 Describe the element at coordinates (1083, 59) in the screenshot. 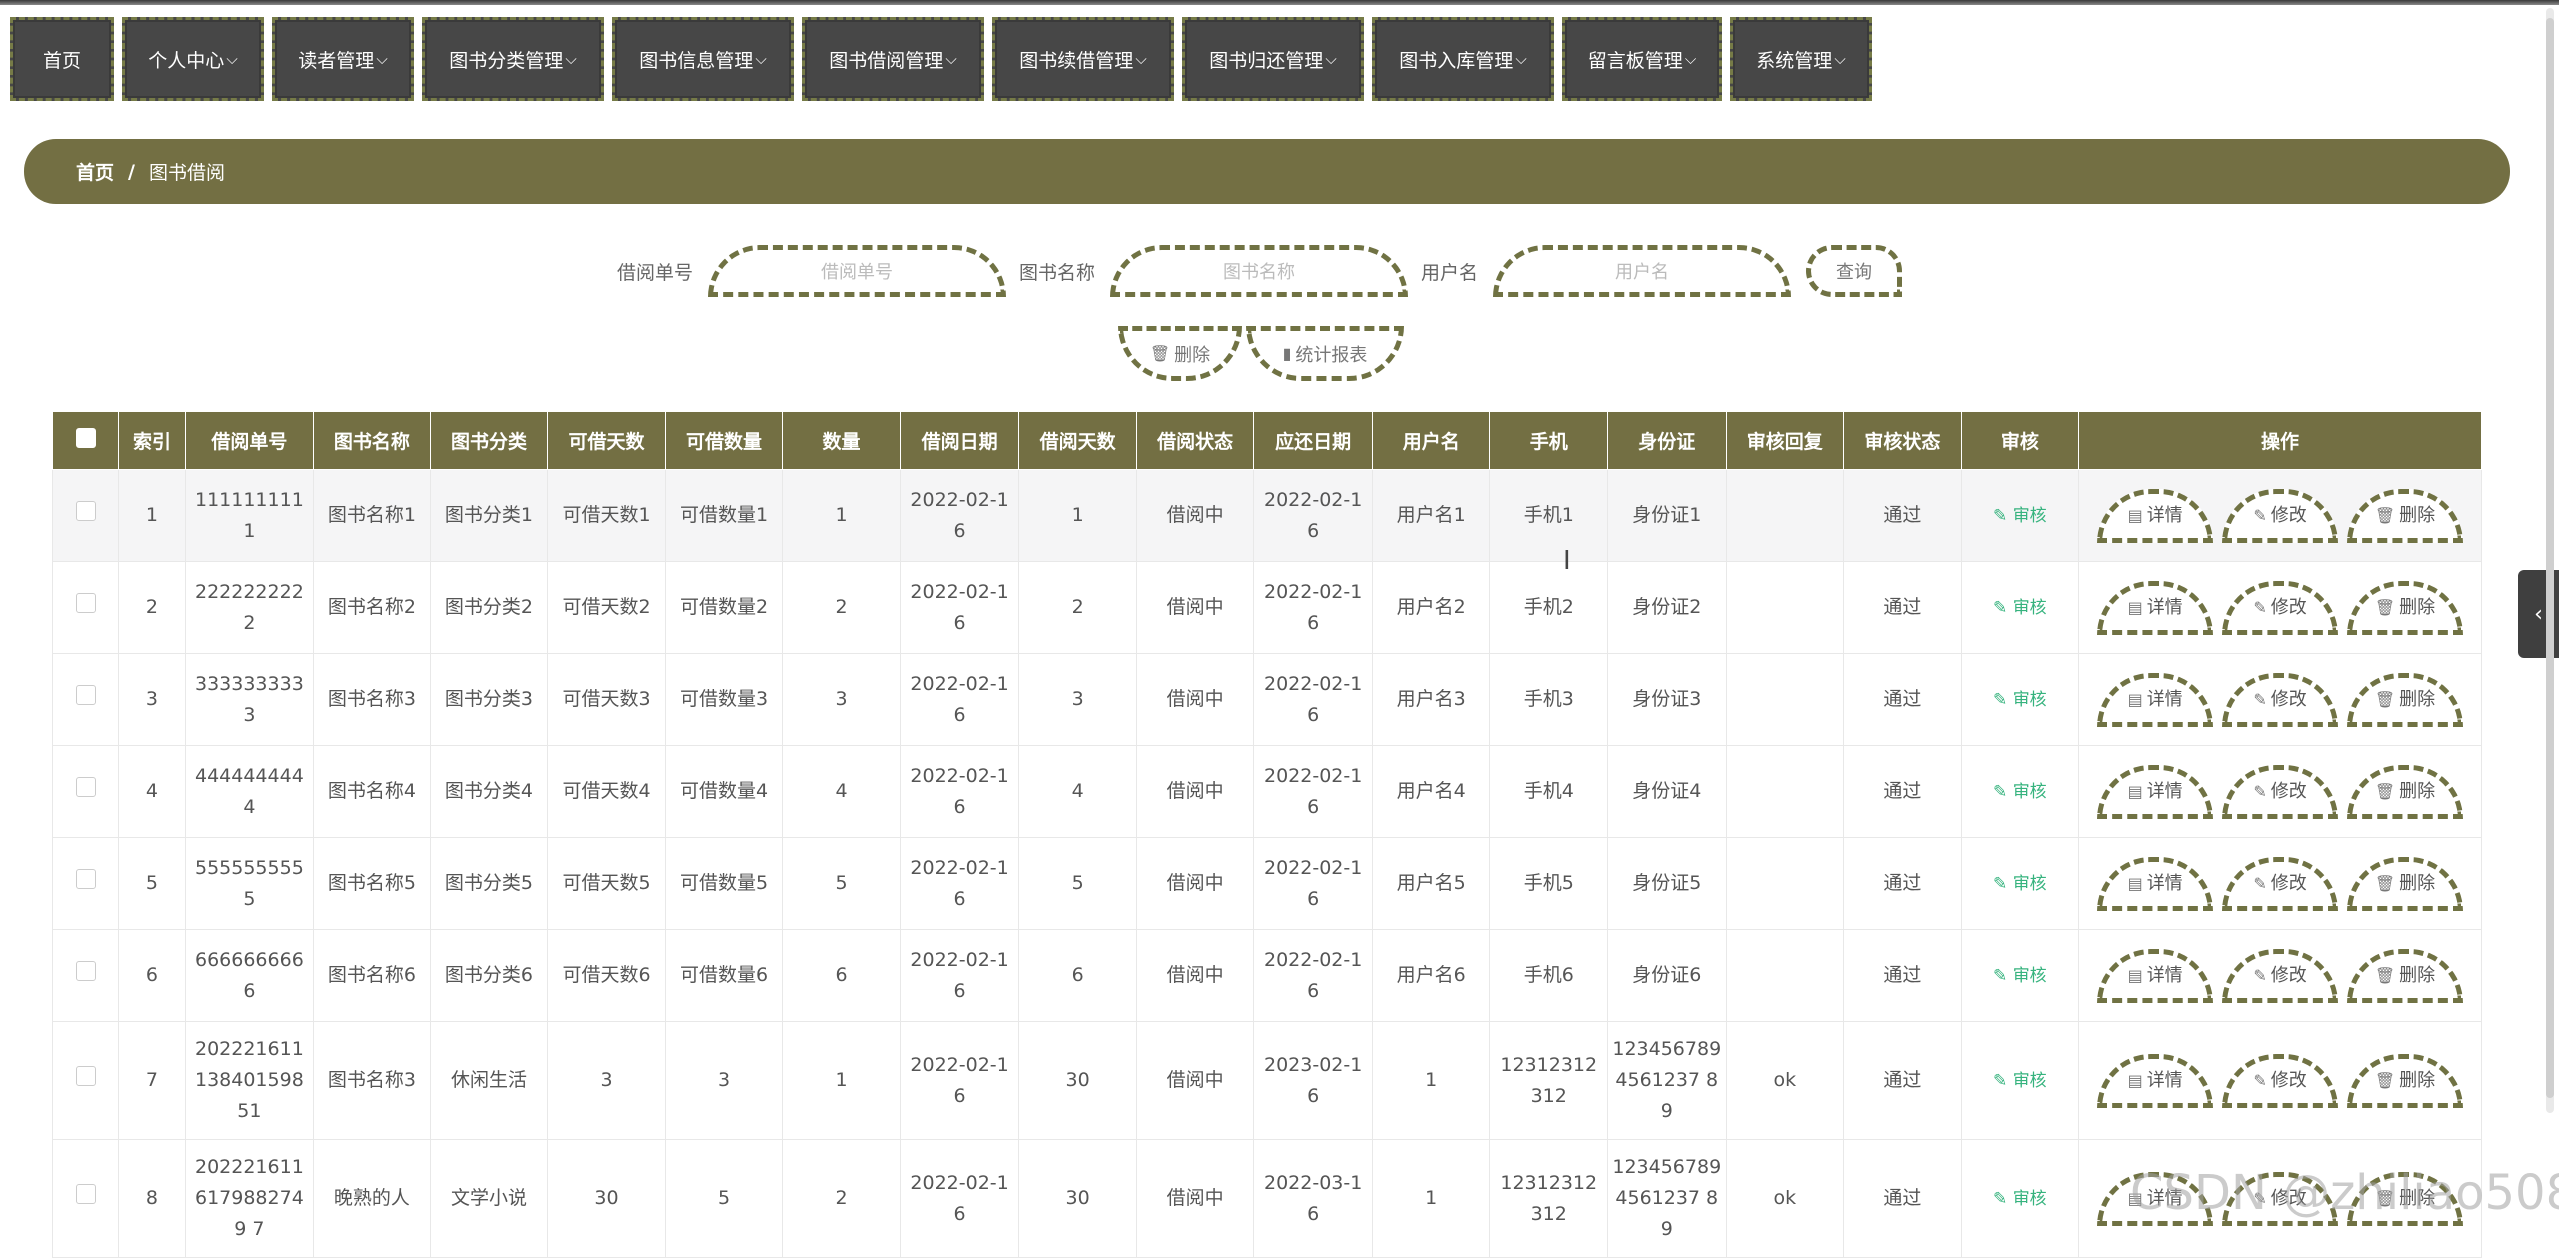

I see `nav-item-6: 图书续借管理 ⌵` at that location.